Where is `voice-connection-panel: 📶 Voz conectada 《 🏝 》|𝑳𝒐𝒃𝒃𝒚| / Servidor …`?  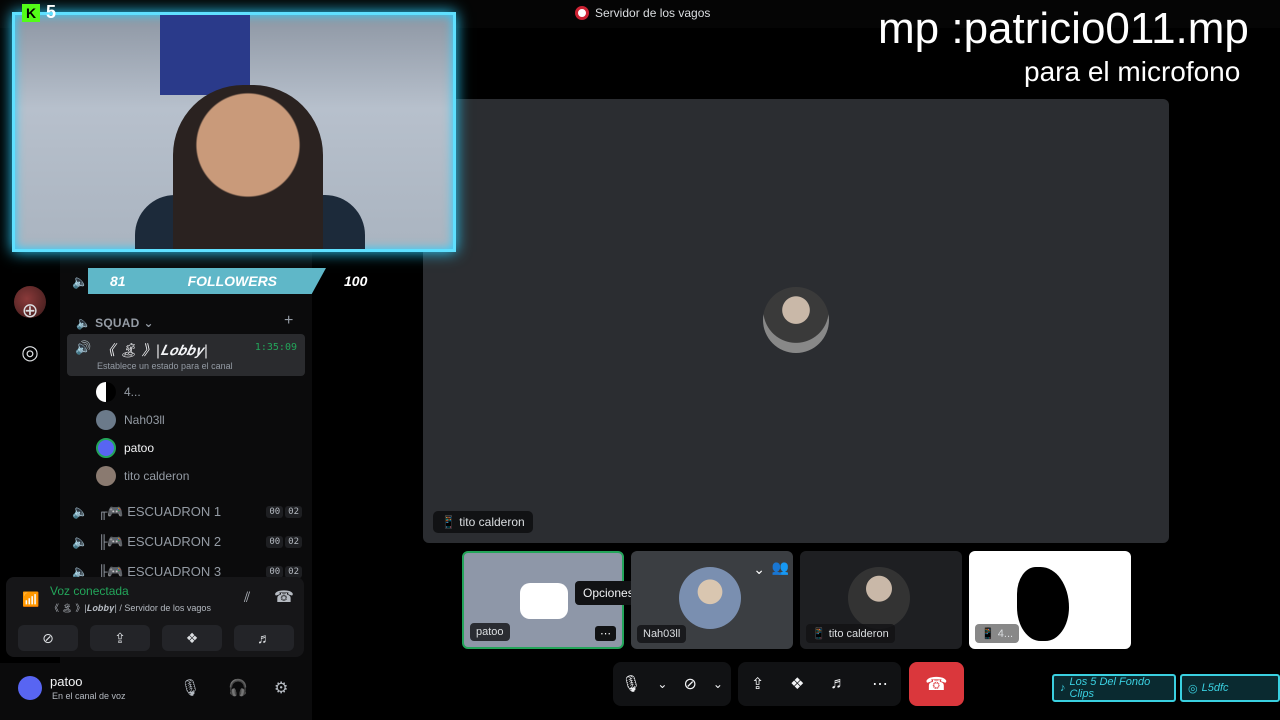 voice-connection-panel: 📶 Voz conectada 《 🏝 》|𝑳𝒐𝒃𝒃𝒚| / Servidor … is located at coordinates (155, 617).